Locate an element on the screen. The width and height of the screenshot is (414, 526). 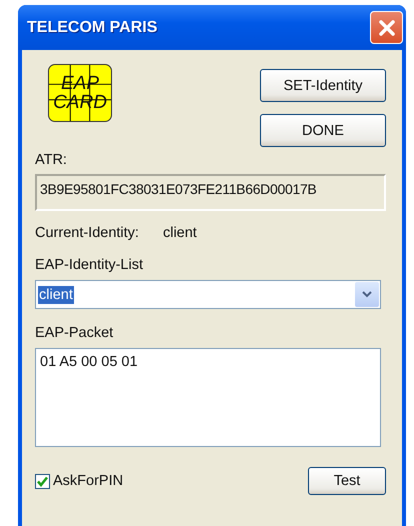
atr-label: ATR: is located at coordinates (51, 160).